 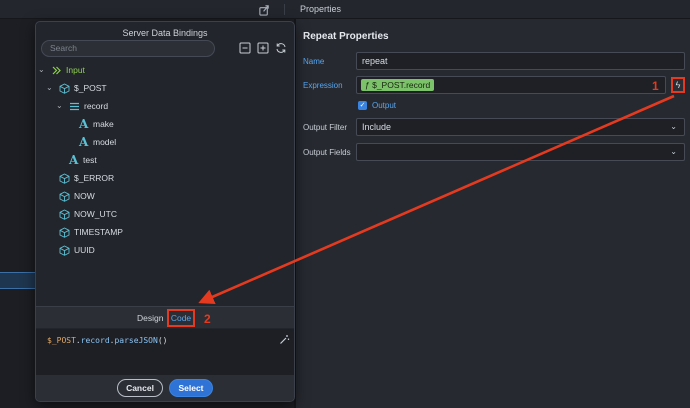 I want to click on repeat-properties-heading: Repeat Properties, so click(x=346, y=36).